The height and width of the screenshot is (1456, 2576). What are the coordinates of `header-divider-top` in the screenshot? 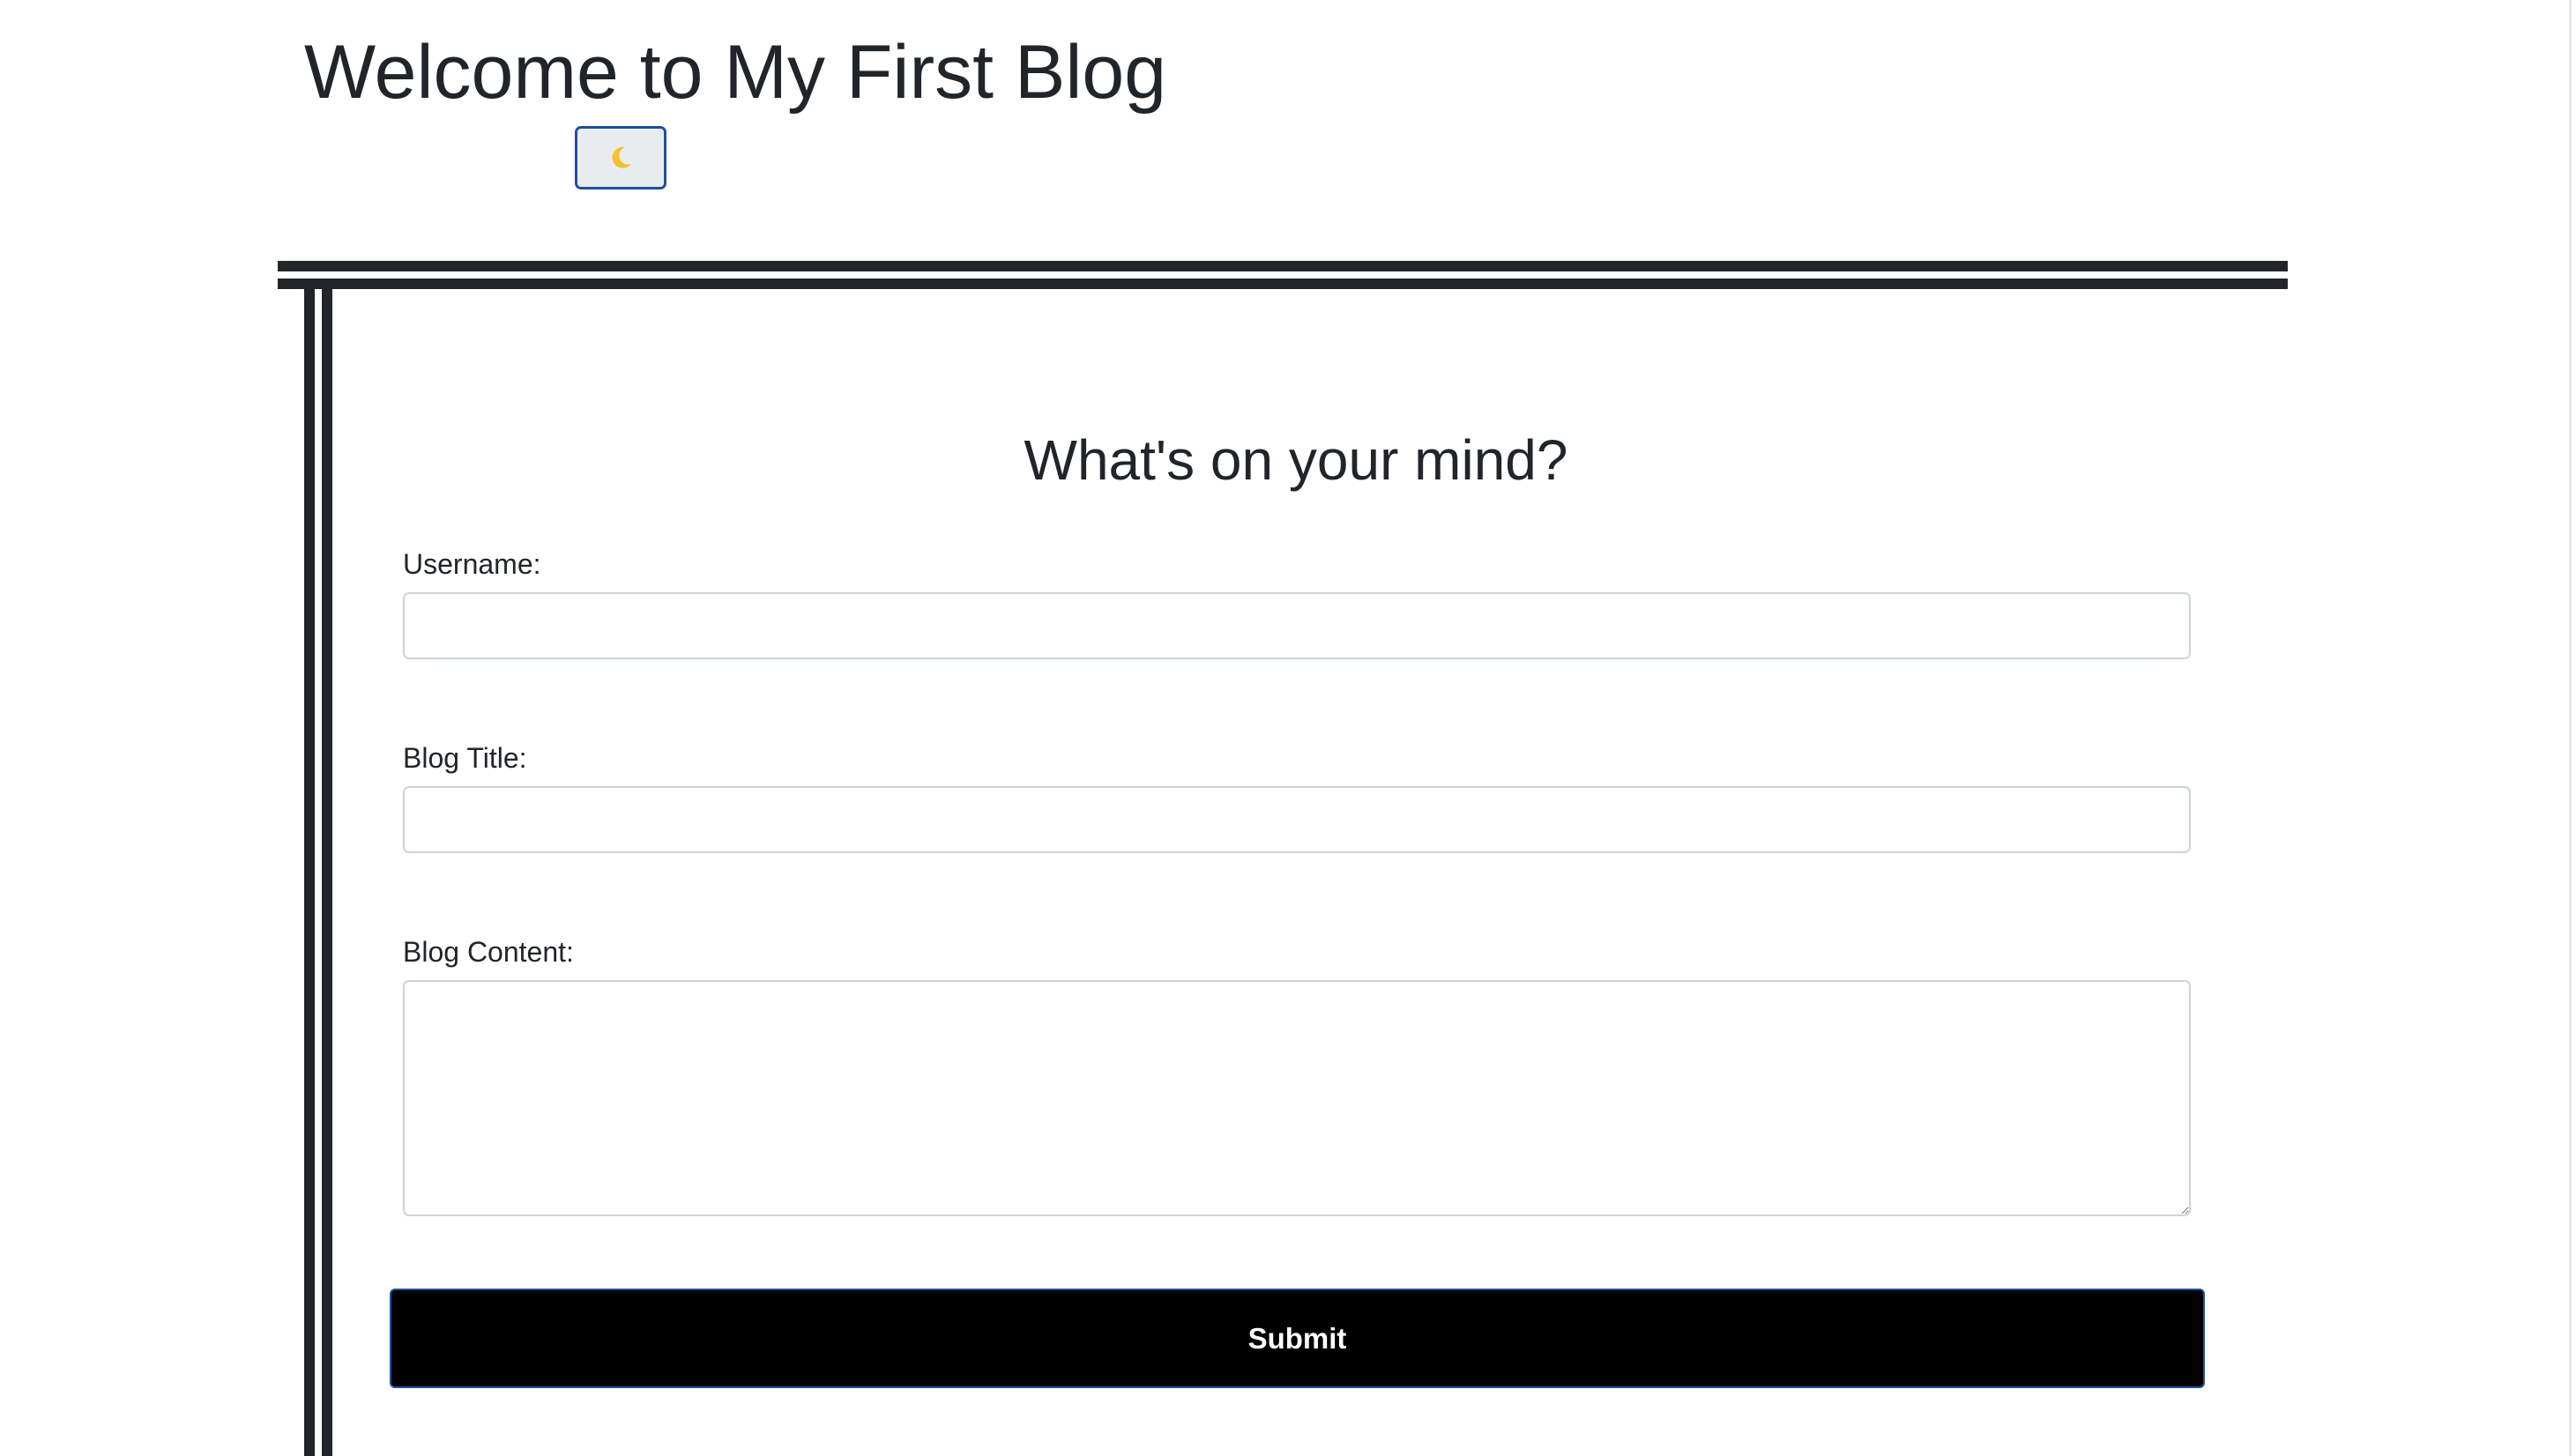 It's located at (1283, 266).